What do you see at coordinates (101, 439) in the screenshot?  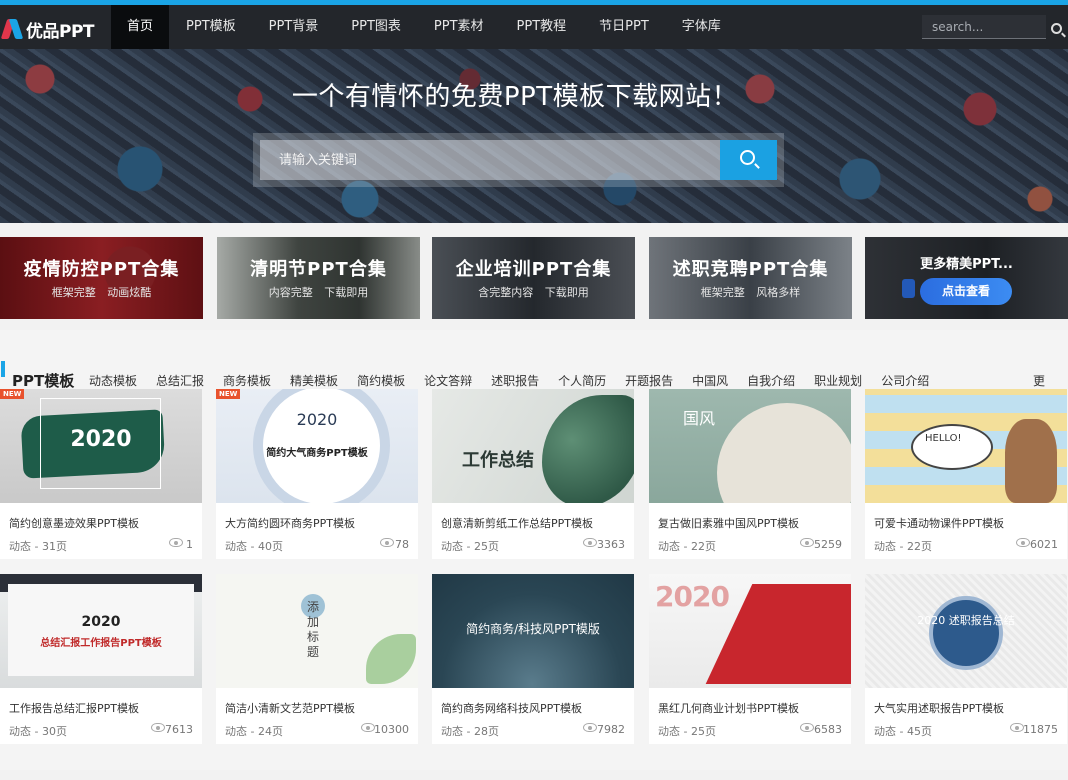 I see `thumb-text: 2020` at bounding box center [101, 439].